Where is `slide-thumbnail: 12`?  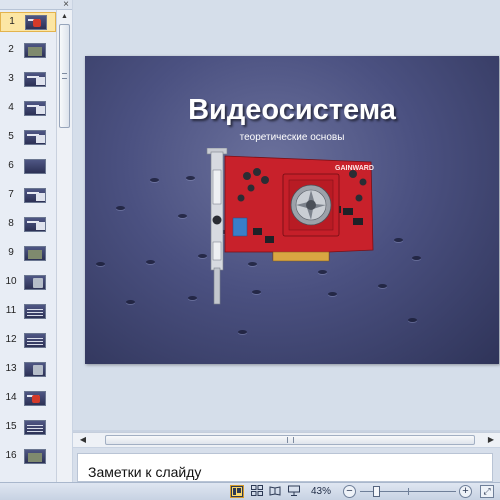
slide-thumbnail: 12 is located at coordinates (28, 341).